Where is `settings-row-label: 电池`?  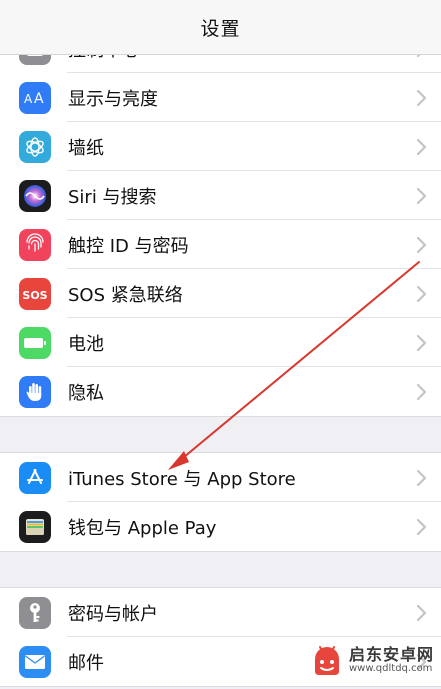
settings-row-label: 电池 is located at coordinates (86, 344).